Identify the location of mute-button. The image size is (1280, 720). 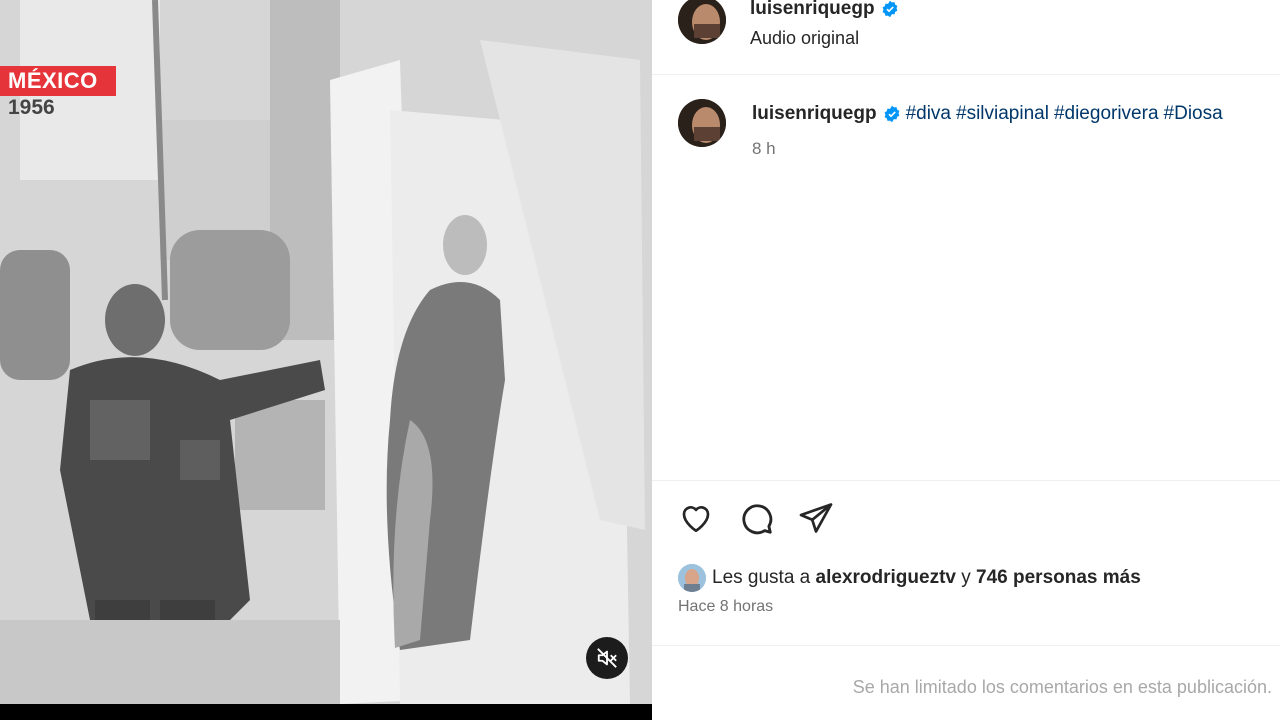
(607, 658).